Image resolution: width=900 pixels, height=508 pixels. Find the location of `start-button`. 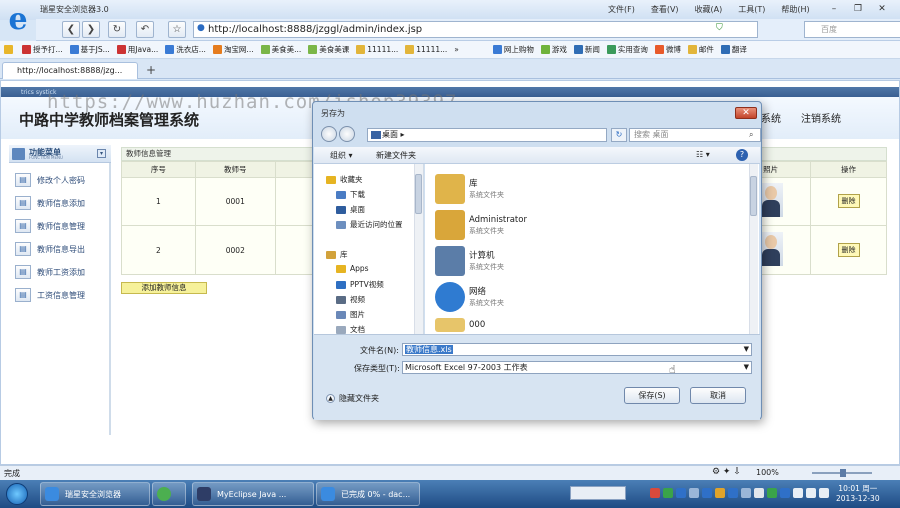

start-button is located at coordinates (17, 494).